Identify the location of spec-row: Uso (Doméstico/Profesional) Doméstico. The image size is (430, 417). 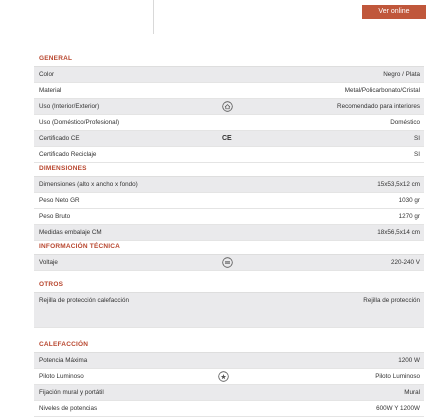
(229, 123).